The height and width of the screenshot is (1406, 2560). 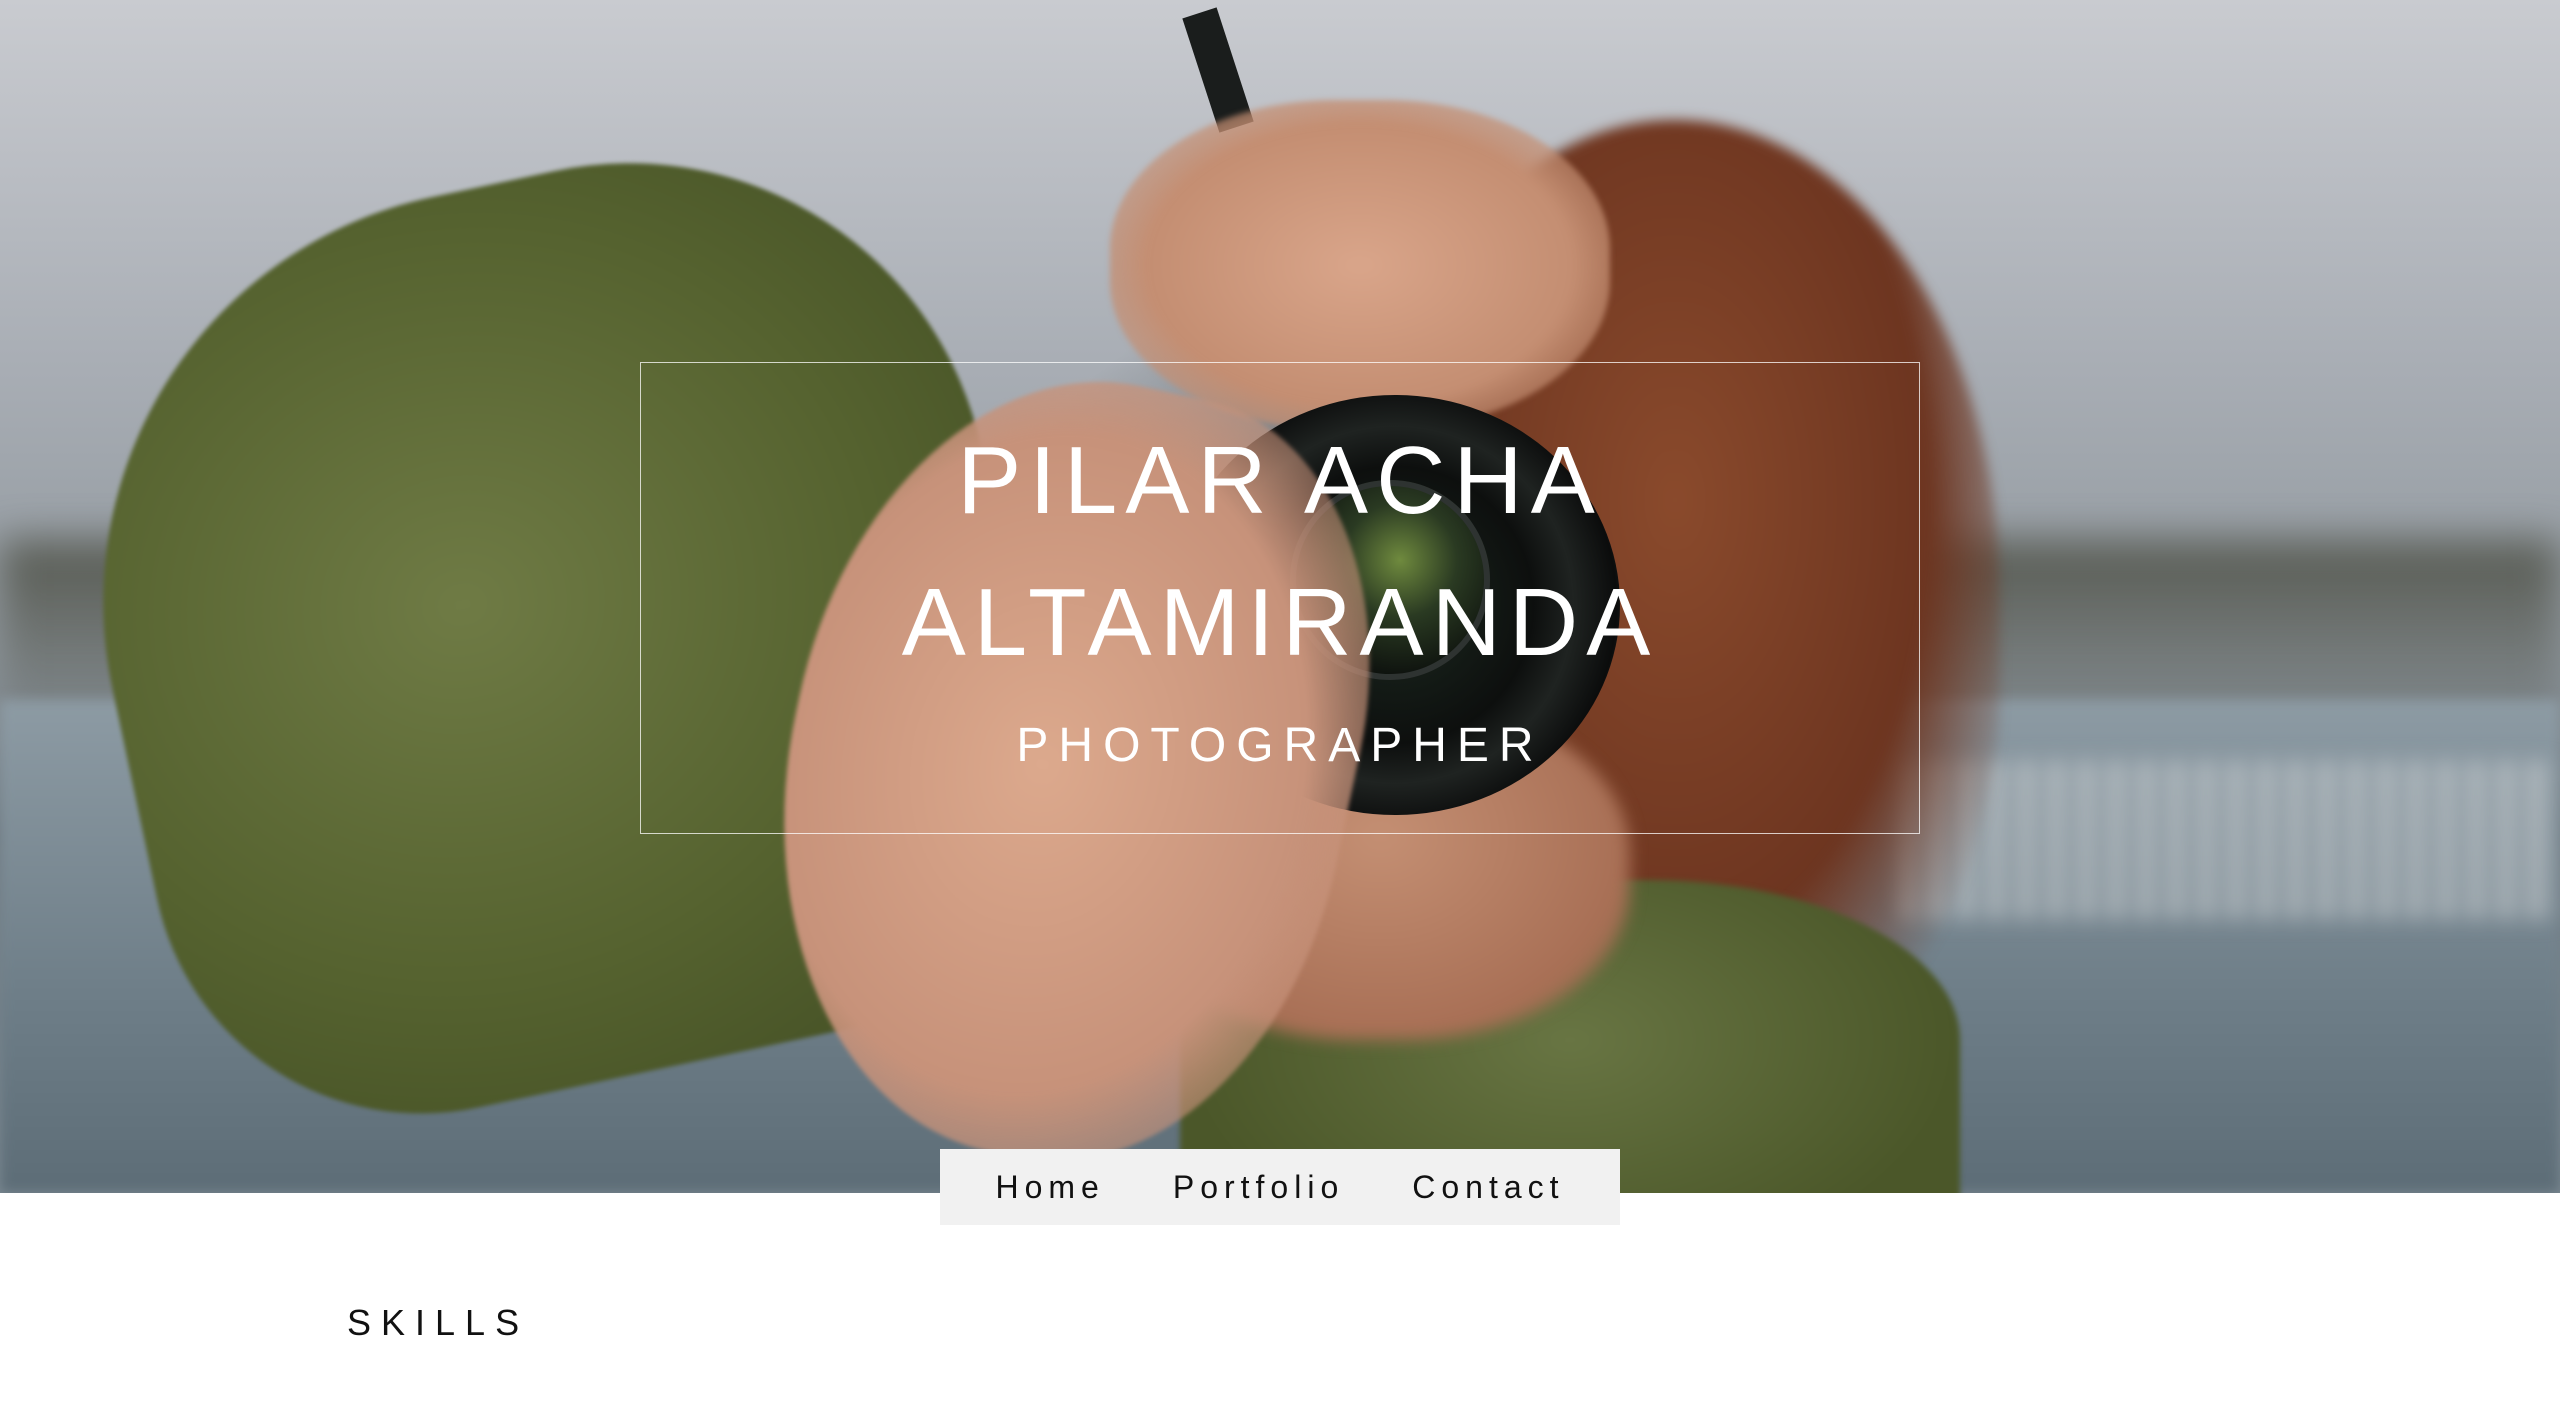 What do you see at coordinates (1280, 552) in the screenshot?
I see `page-title: PILAR ACHA ALTAMIRANDA` at bounding box center [1280, 552].